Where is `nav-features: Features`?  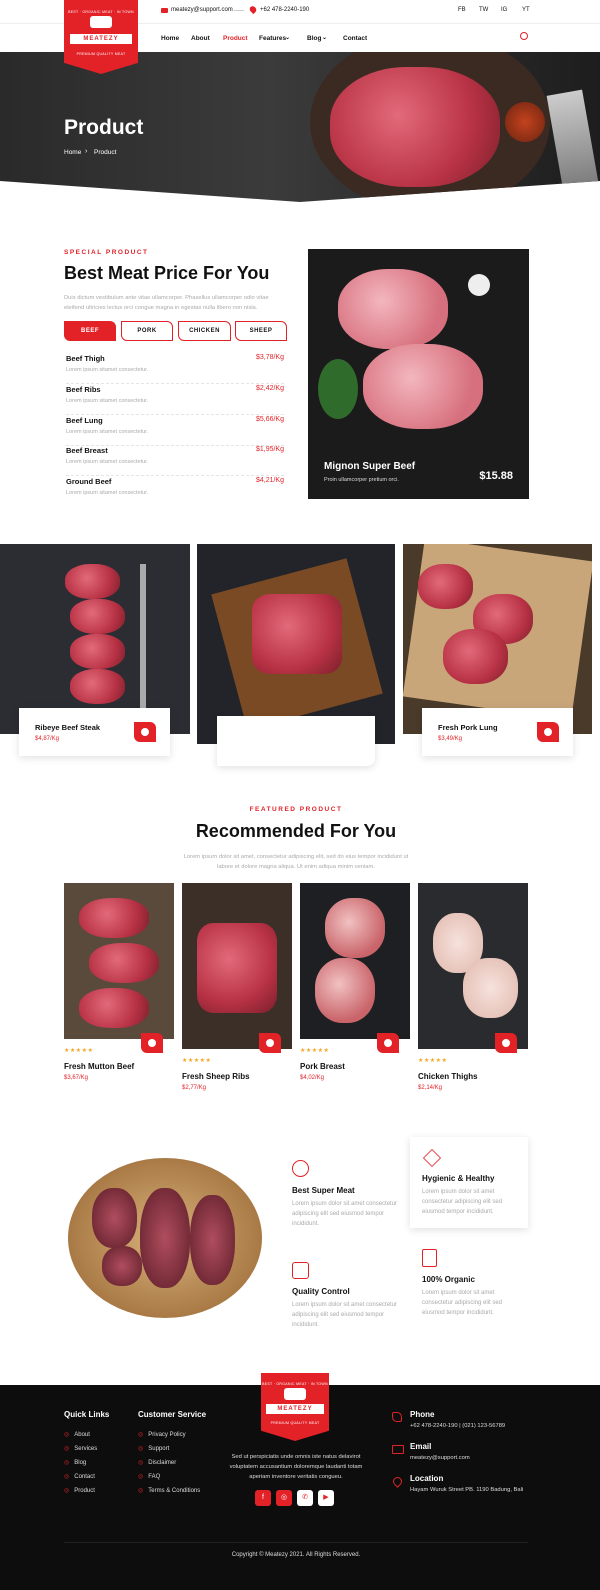 nav-features: Features is located at coordinates (272, 38).